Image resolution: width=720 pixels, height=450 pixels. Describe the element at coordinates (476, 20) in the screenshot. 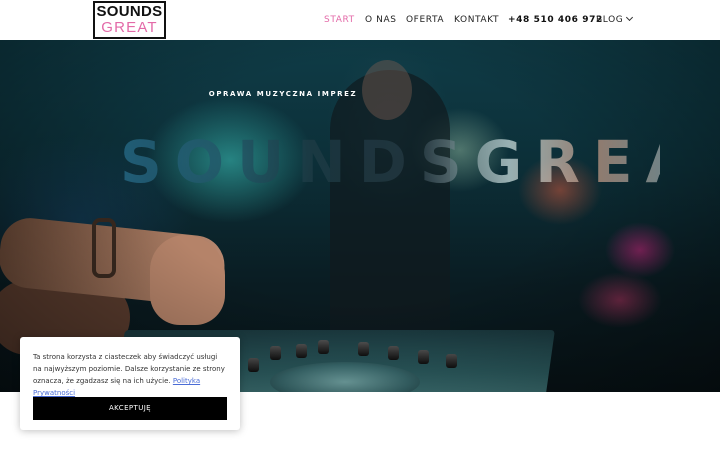

I see `nav-item-kontakt: KONTAKT` at that location.